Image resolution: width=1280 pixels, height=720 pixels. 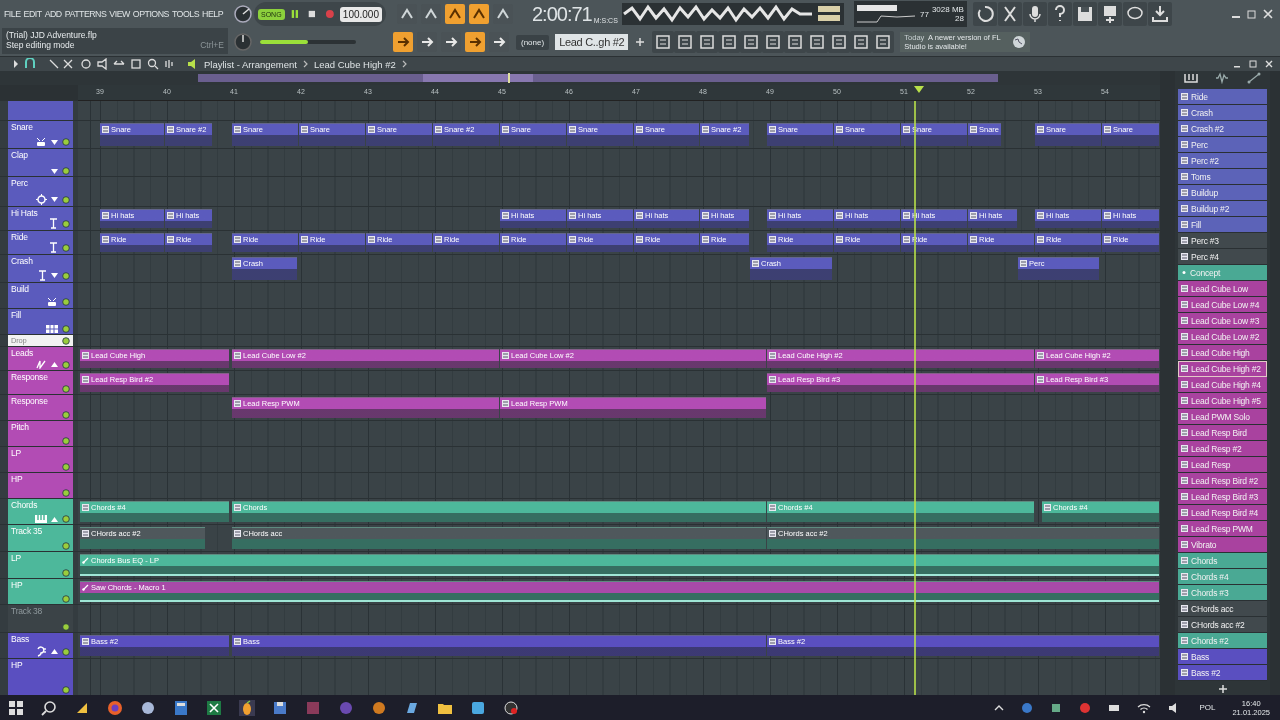 I want to click on pattern-list-item: Perc #3, so click(x=1222, y=241).